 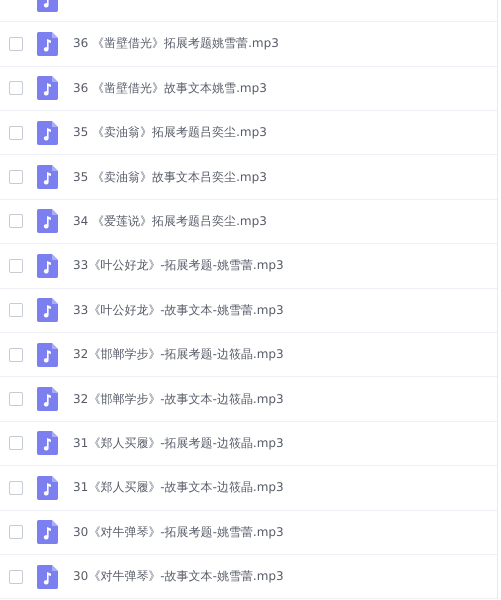 What do you see at coordinates (176, 43) in the screenshot?
I see `file-name: 36 《凿壁借光》拓展考题姚雪蕾.mp3` at bounding box center [176, 43].